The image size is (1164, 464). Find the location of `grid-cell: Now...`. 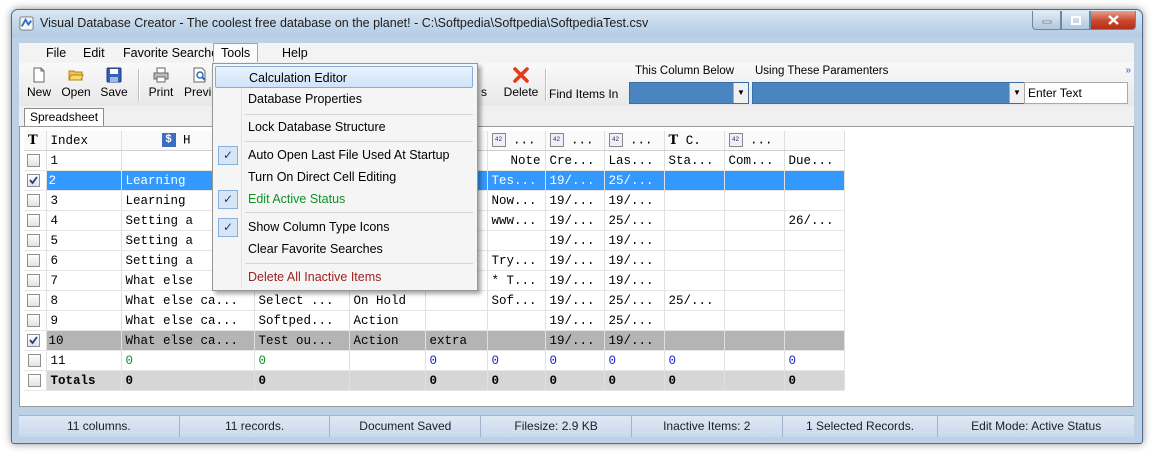

grid-cell: Now... is located at coordinates (516, 200).